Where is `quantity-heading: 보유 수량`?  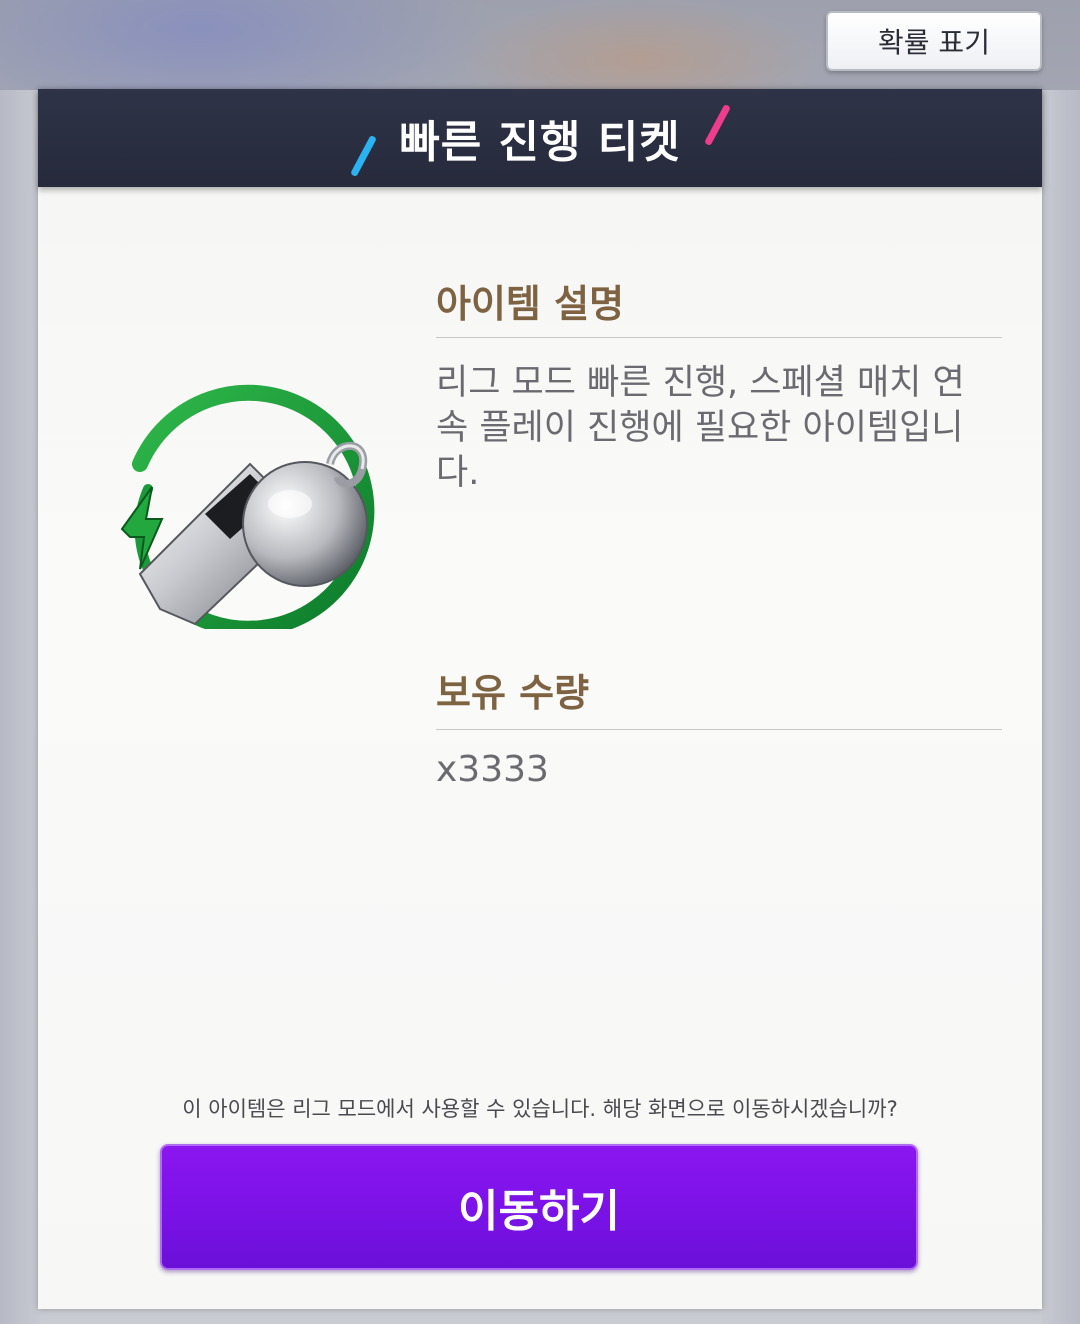 quantity-heading: 보유 수량 is located at coordinates (513, 693).